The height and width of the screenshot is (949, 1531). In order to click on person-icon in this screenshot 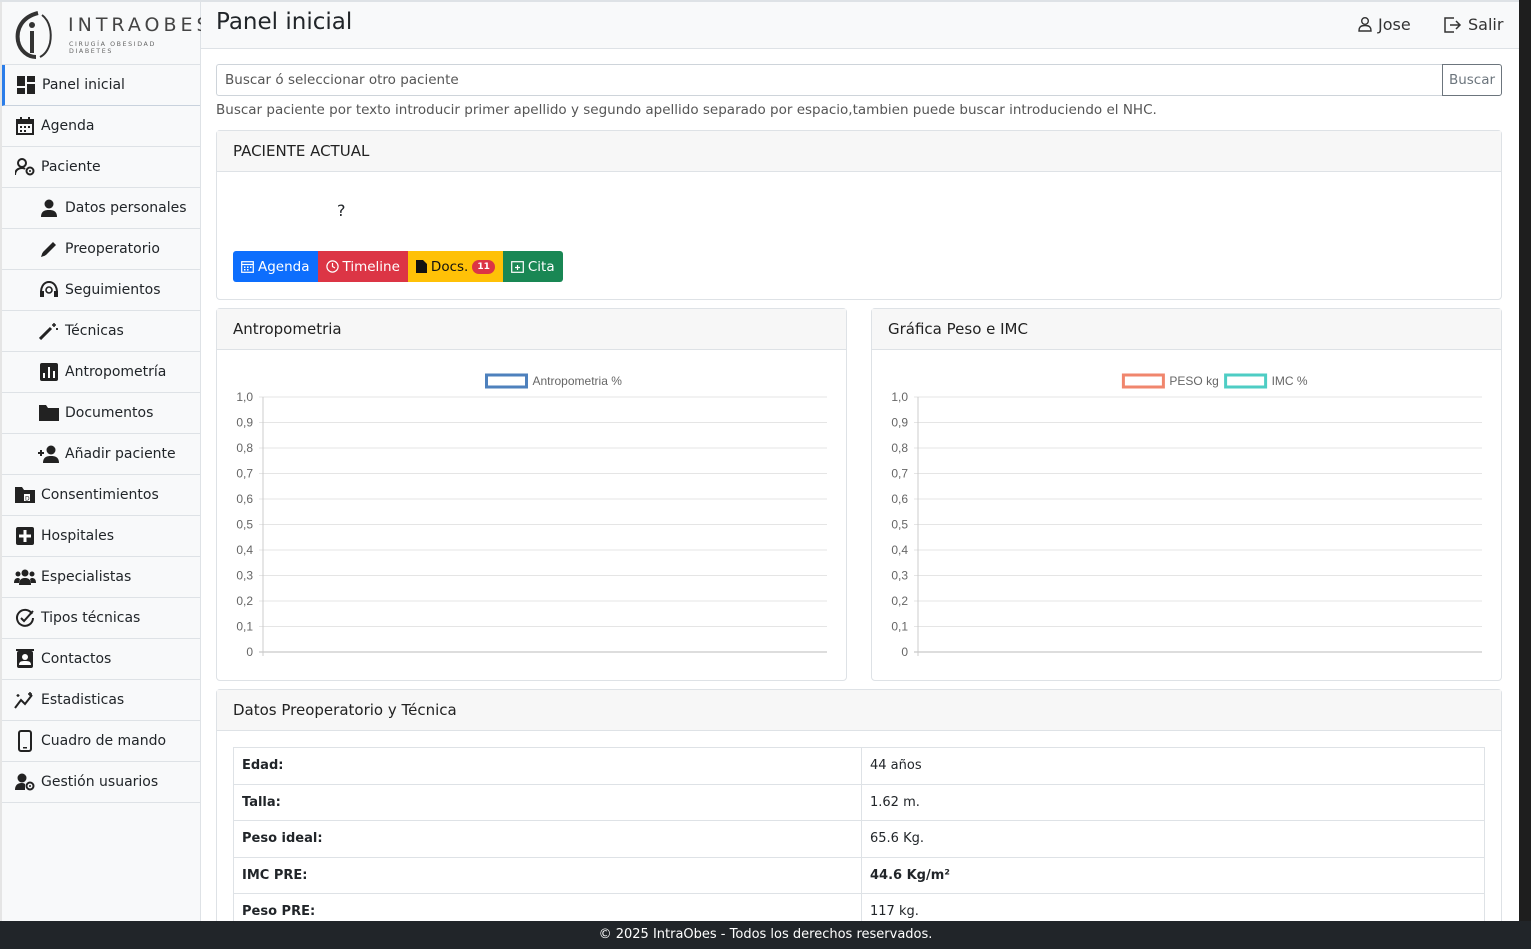, I will do `click(49, 208)`.